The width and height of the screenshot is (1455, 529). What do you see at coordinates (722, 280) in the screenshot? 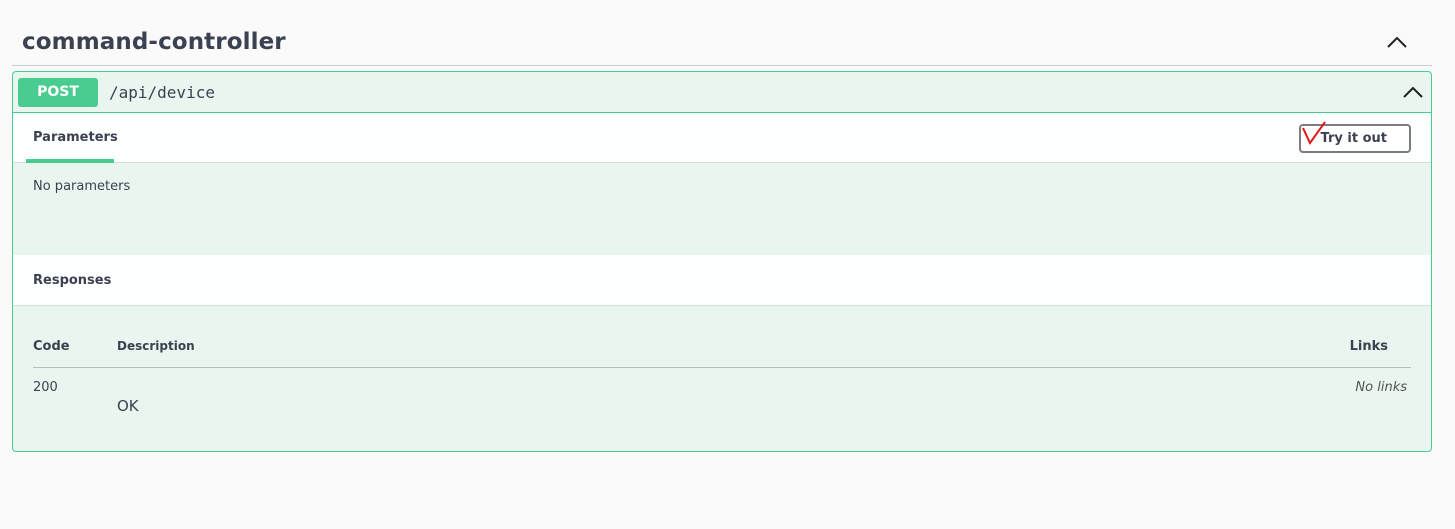
I see `responses-header: Responses` at bounding box center [722, 280].